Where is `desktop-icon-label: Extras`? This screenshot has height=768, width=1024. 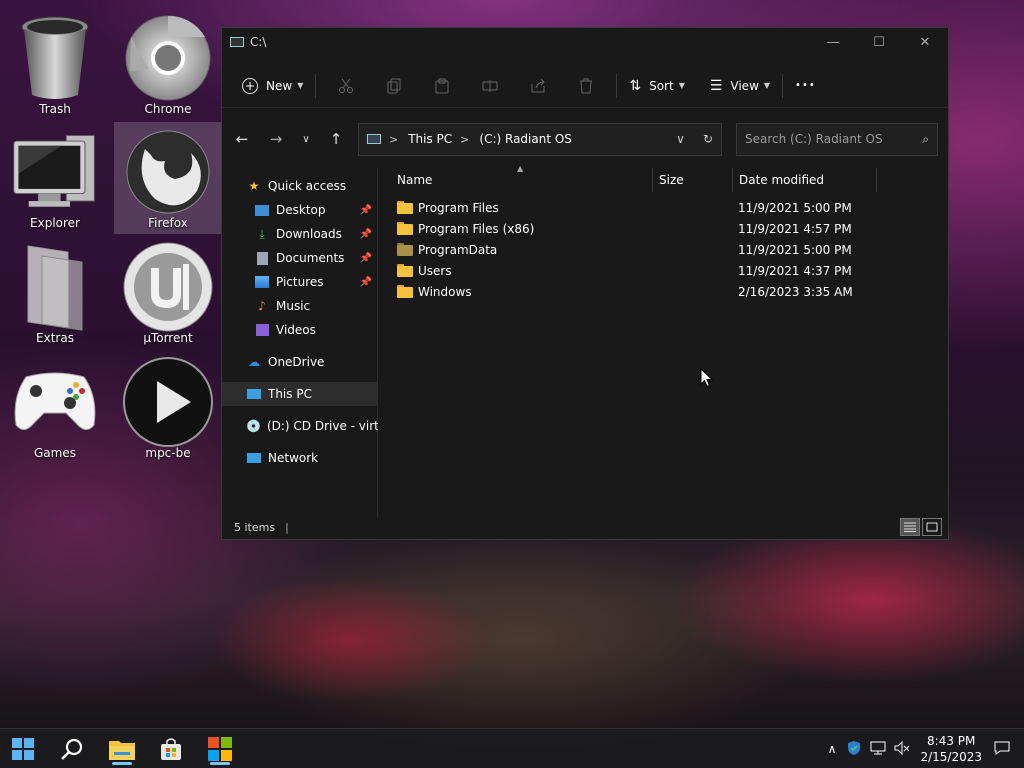 desktop-icon-label: Extras is located at coordinates (55, 338).